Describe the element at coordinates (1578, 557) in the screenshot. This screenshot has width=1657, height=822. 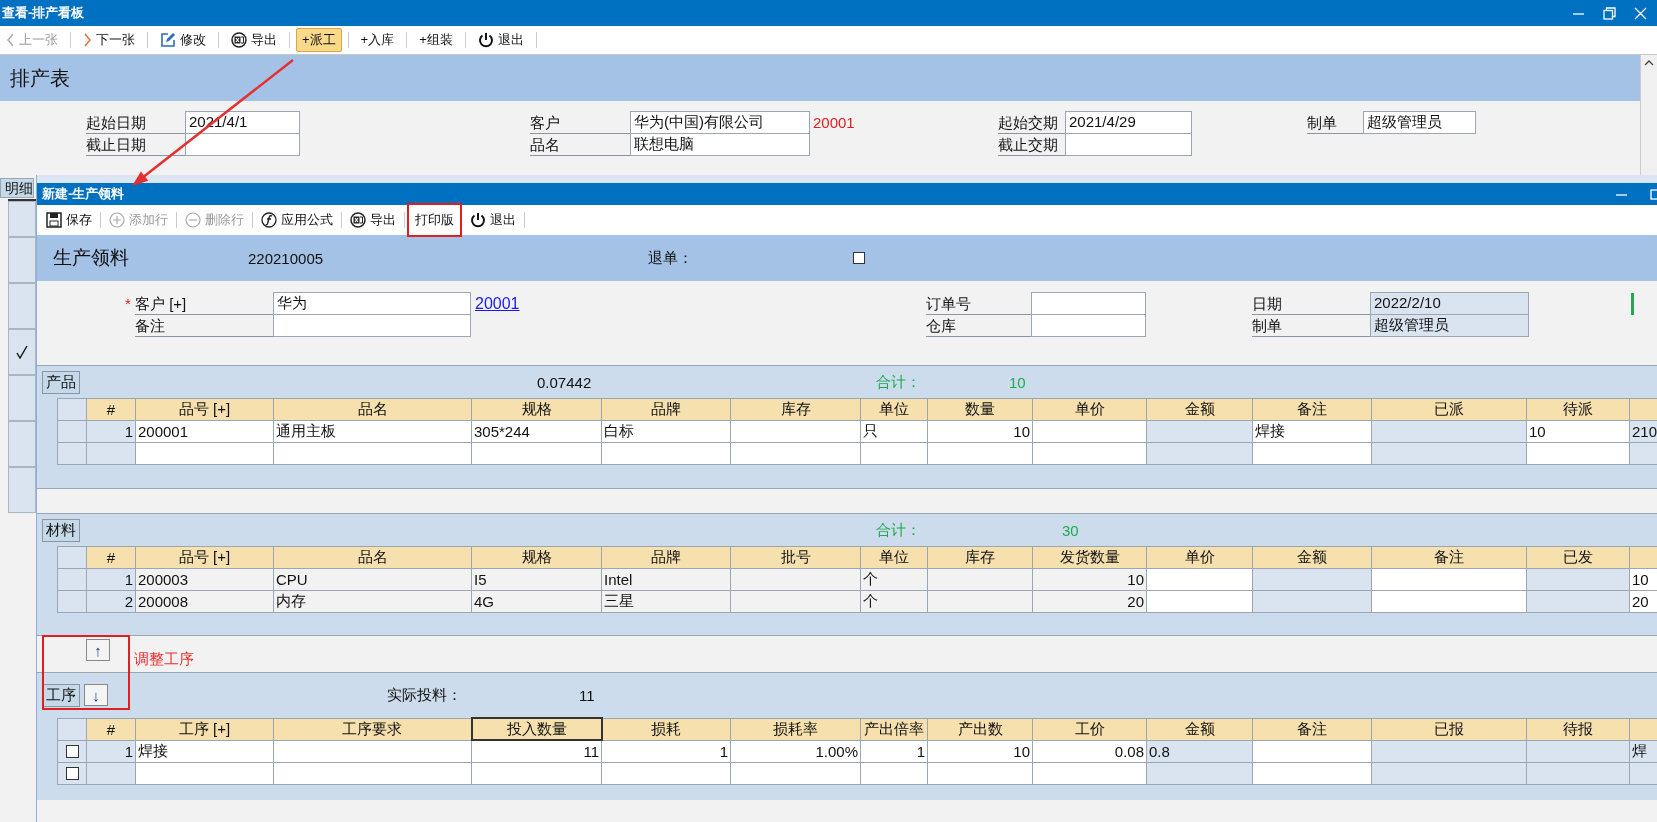
I see `column-header: 已发` at that location.